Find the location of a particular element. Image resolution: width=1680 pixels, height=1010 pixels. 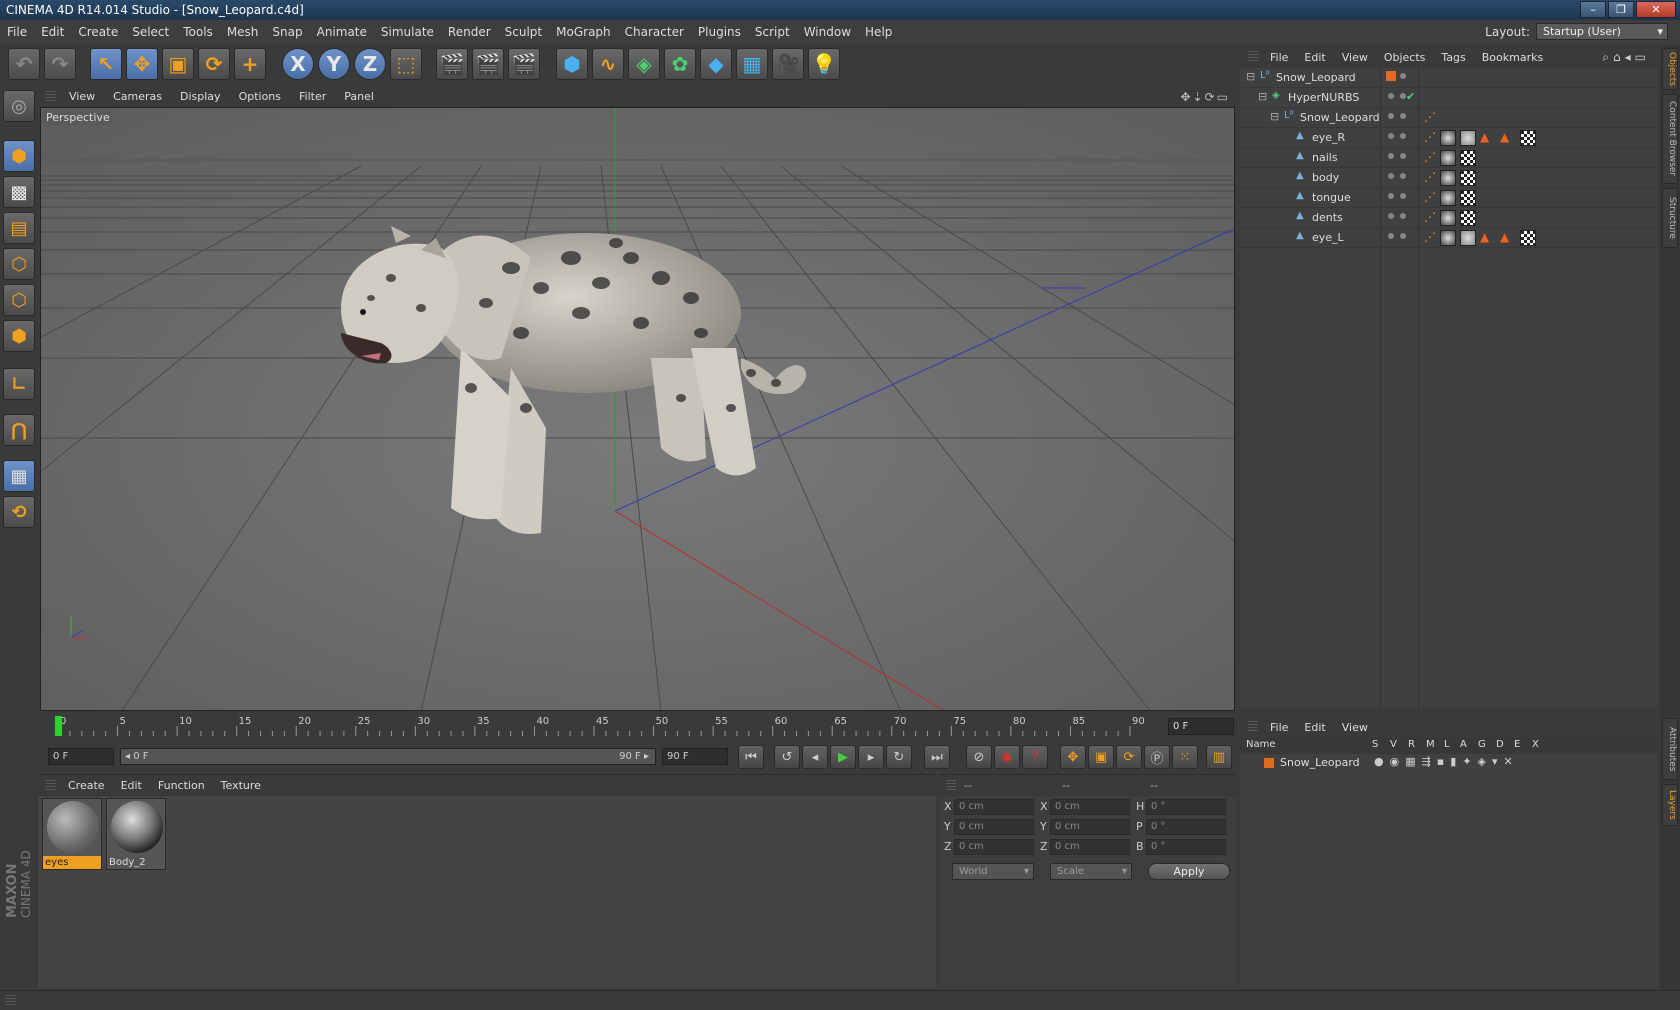

z-axis-button: Z is located at coordinates (370, 64).